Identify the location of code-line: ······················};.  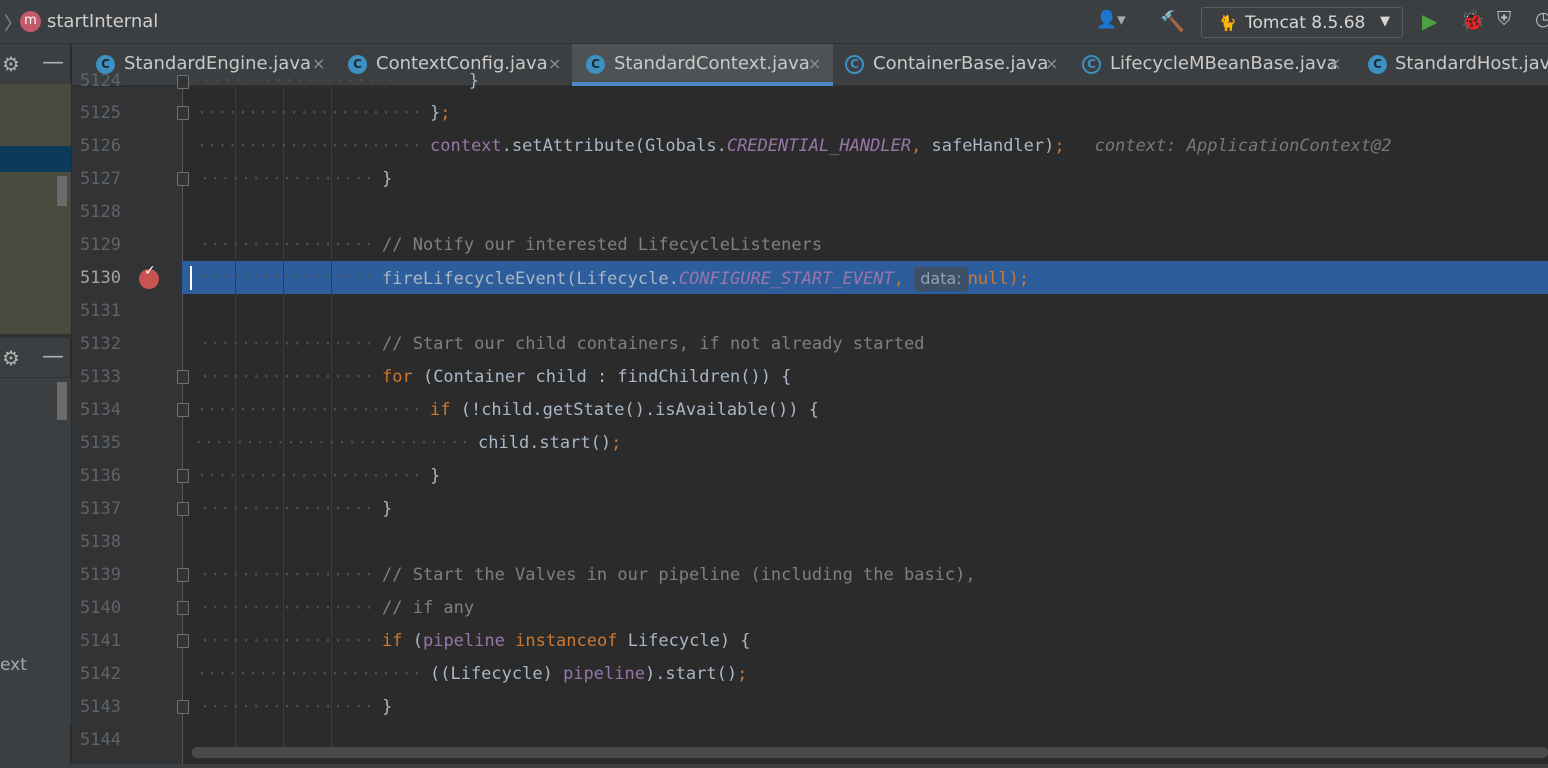
(323, 113).